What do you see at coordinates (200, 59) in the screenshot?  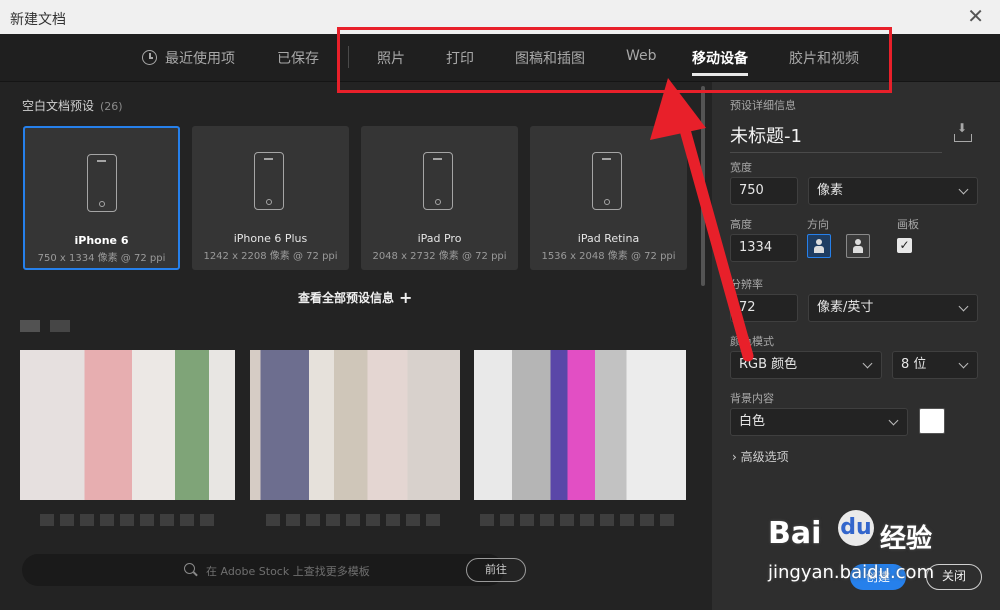 I see `tab-label: 最近使用项` at bounding box center [200, 59].